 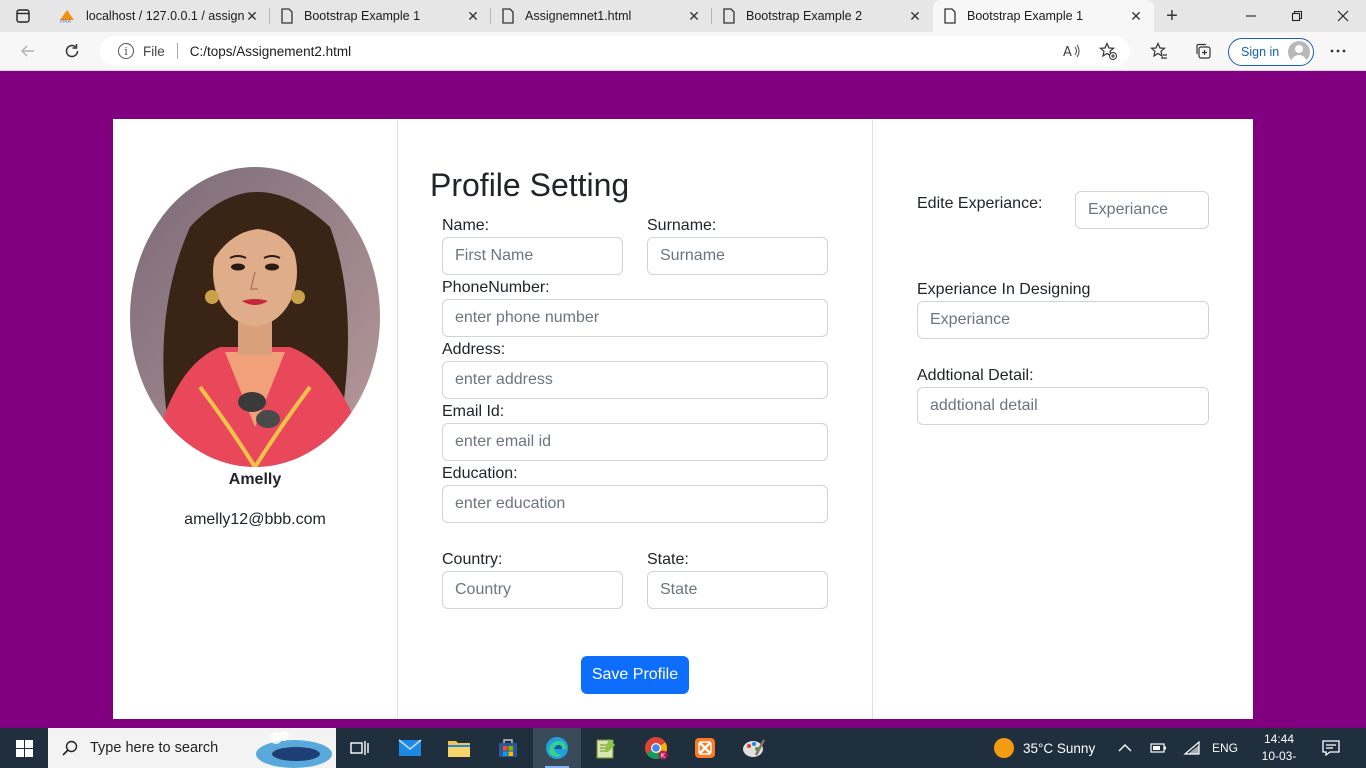 I want to click on restore-icon, so click(x=1297, y=16).